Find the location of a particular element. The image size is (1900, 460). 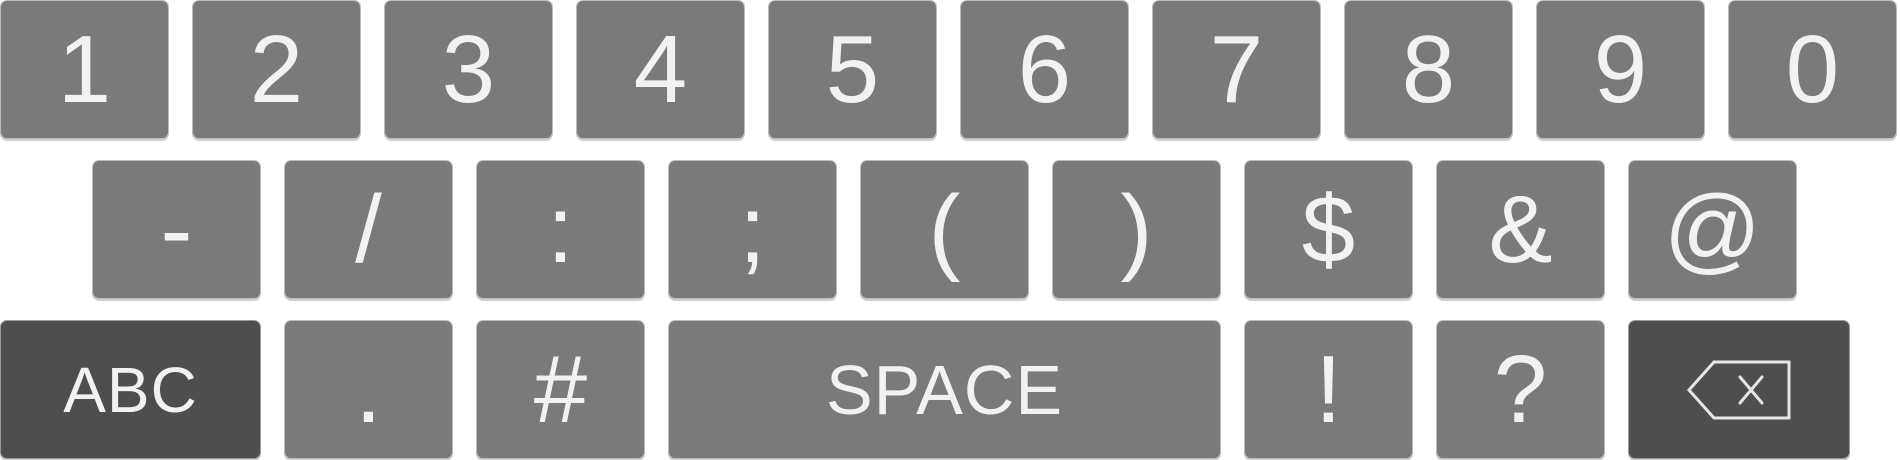

key-3: 3 is located at coordinates (468, 69).